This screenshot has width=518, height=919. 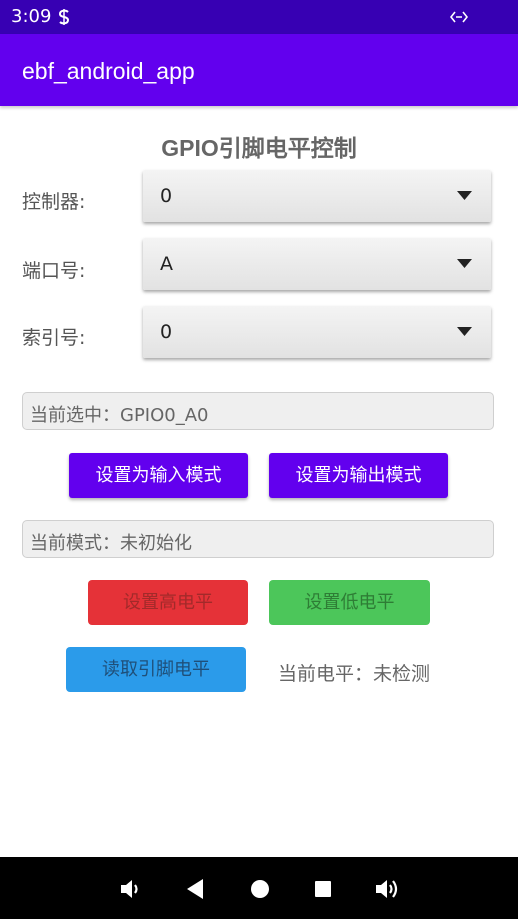 What do you see at coordinates (108, 71) in the screenshot?
I see `app-title: ebf_android_app` at bounding box center [108, 71].